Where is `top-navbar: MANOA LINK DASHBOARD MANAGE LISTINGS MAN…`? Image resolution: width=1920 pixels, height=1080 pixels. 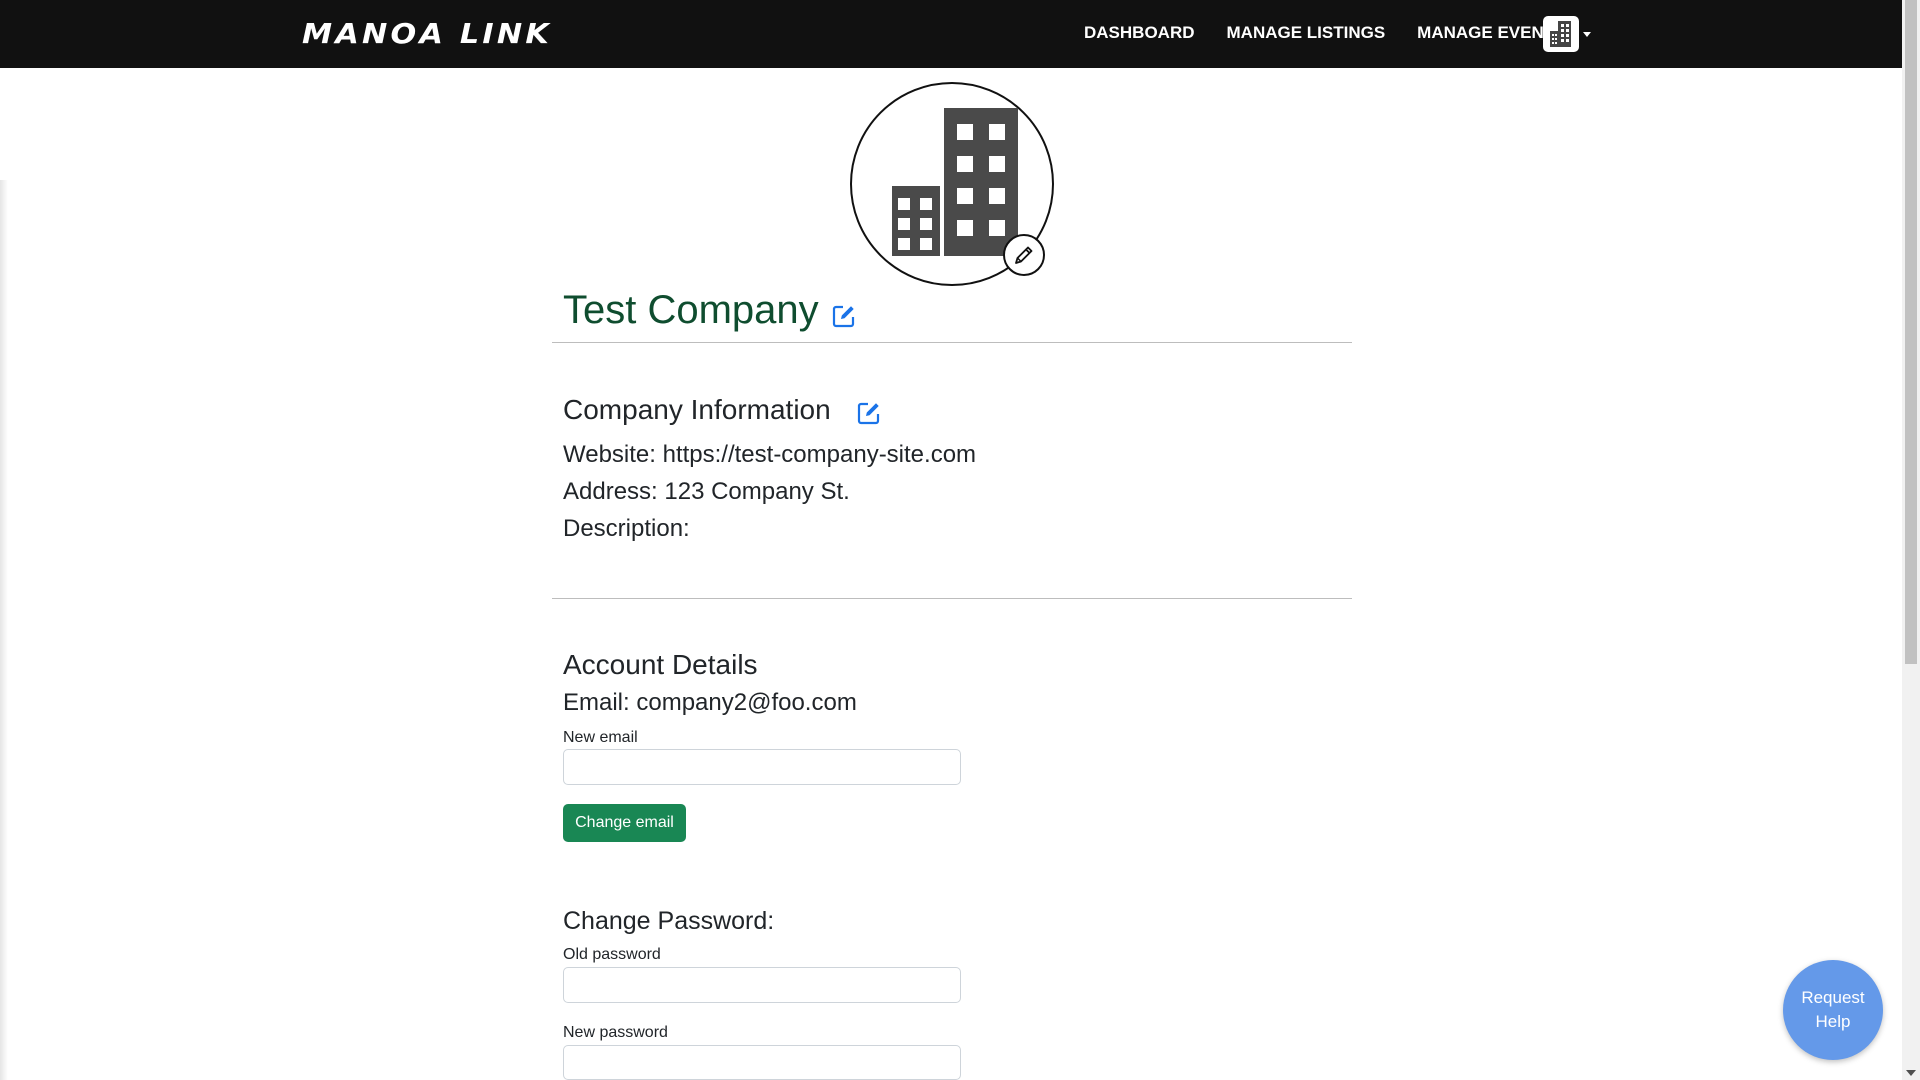 top-navbar: MANOA LINK DASHBOARD MANAGE LISTINGS MAN… is located at coordinates (951, 34).